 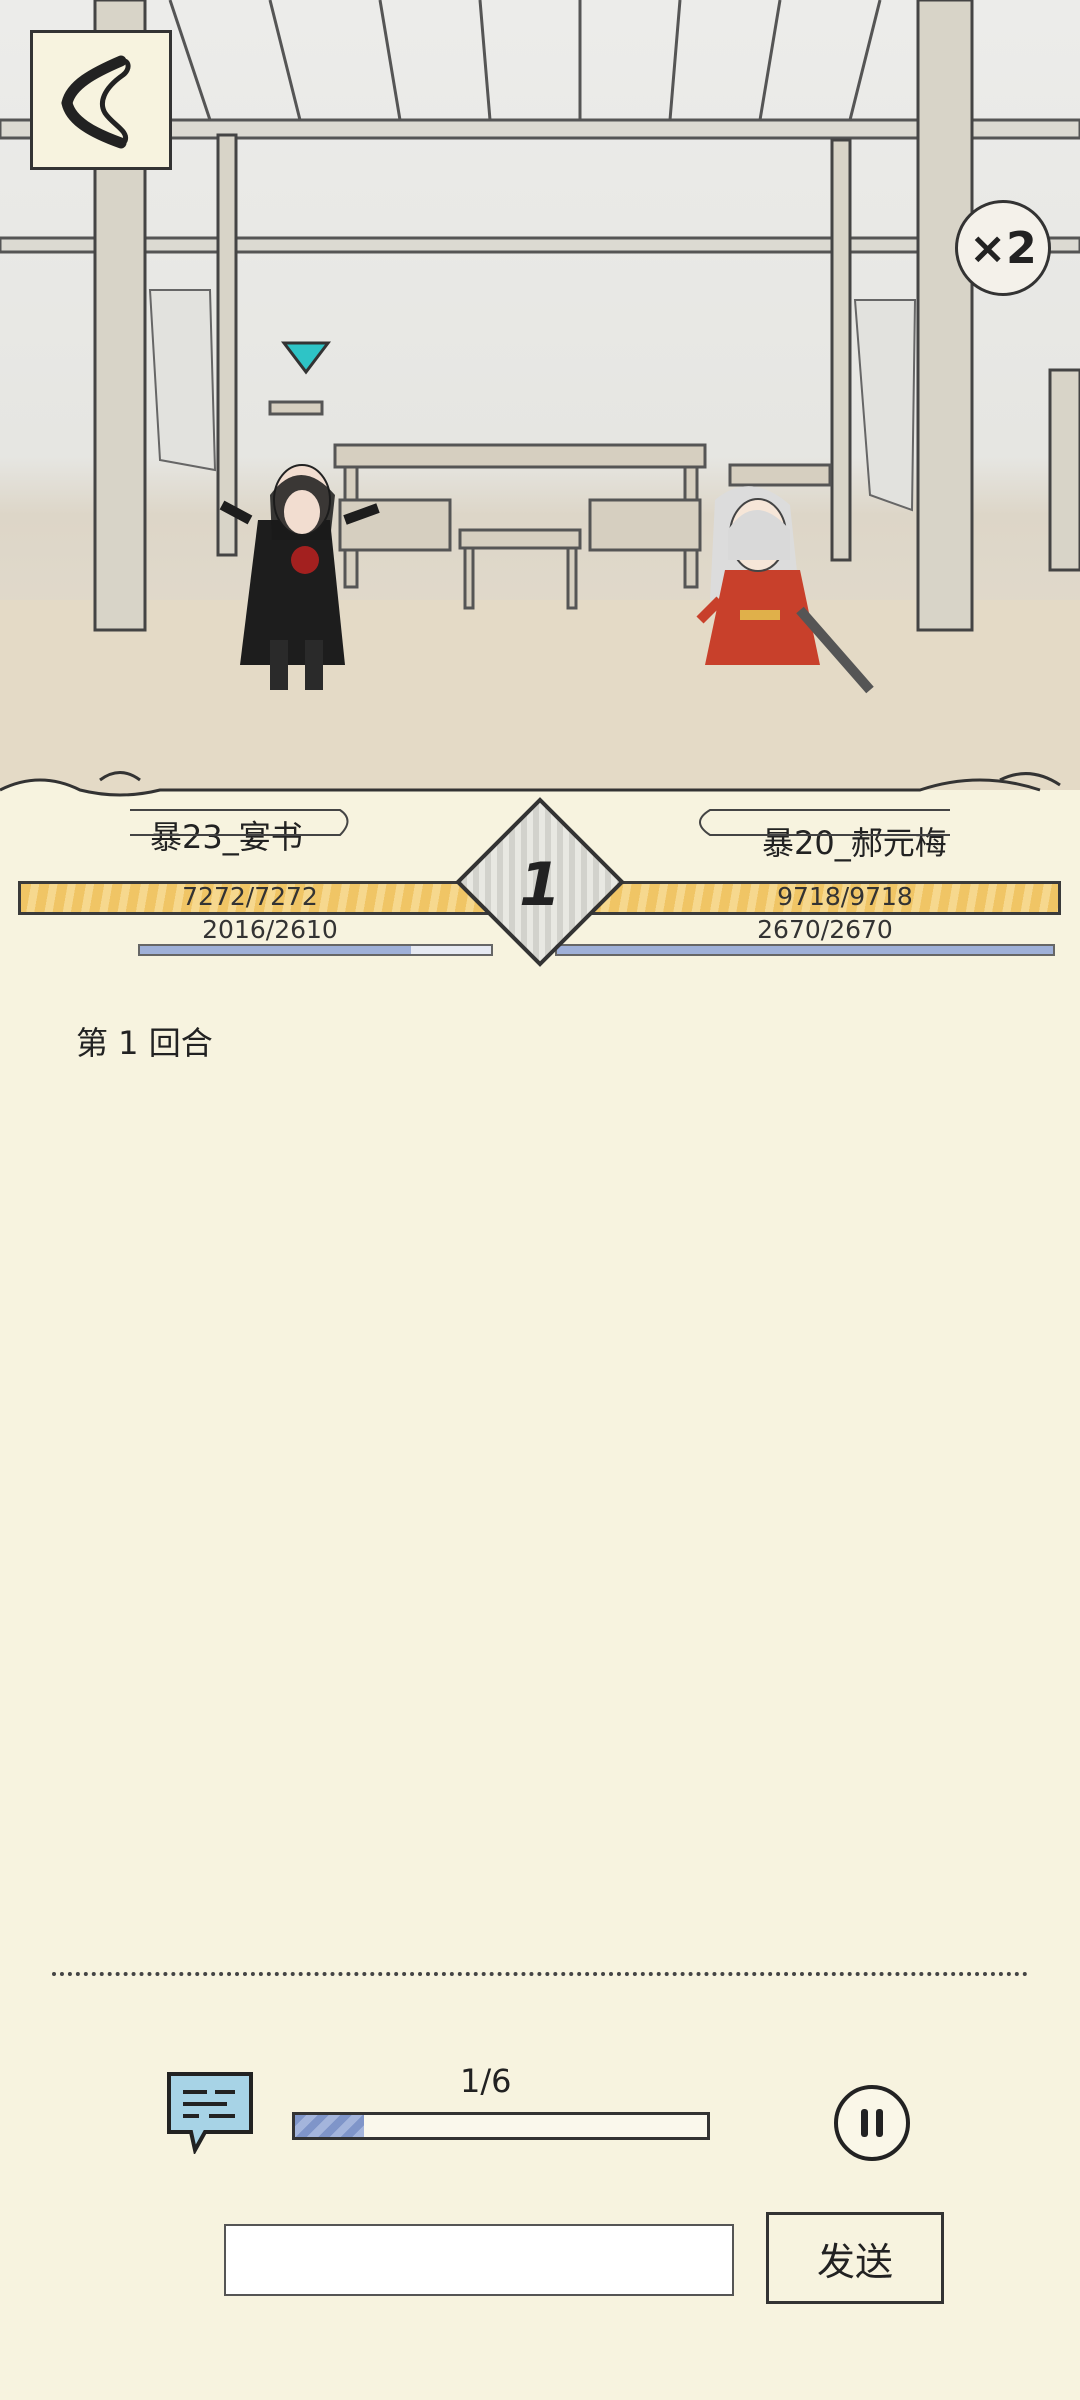 I want to click on speed-button: ×2, so click(x=1003, y=248).